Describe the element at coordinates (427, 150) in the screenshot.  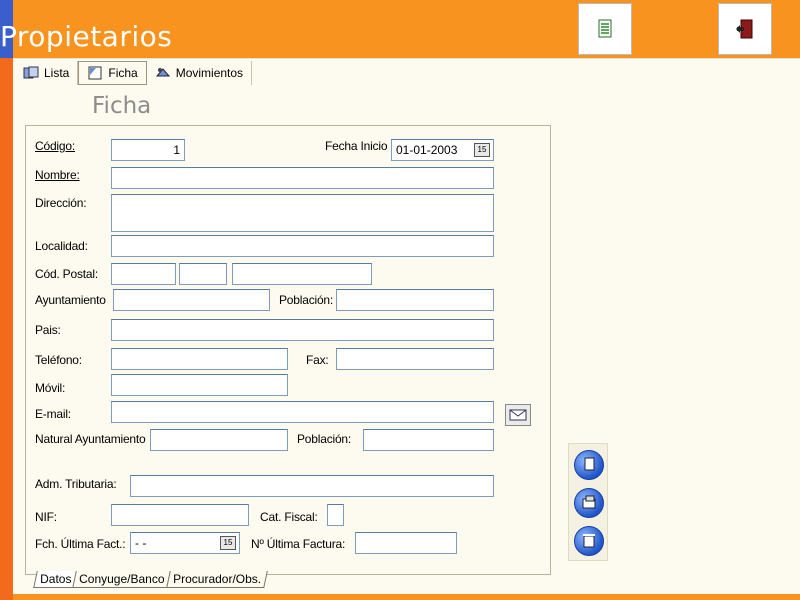
I see `fecha-inicio-value: 01-01-2003` at that location.